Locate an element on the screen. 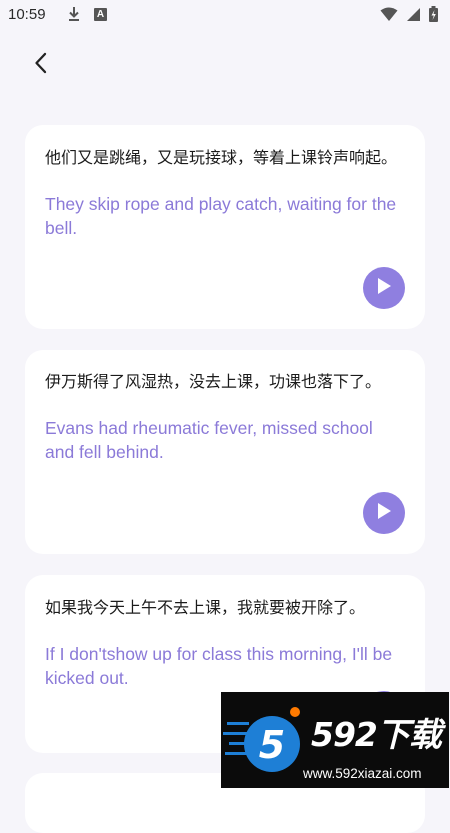 The height and width of the screenshot is (833, 450). watermark-logo-text: 592下载 is located at coordinates (376, 734).